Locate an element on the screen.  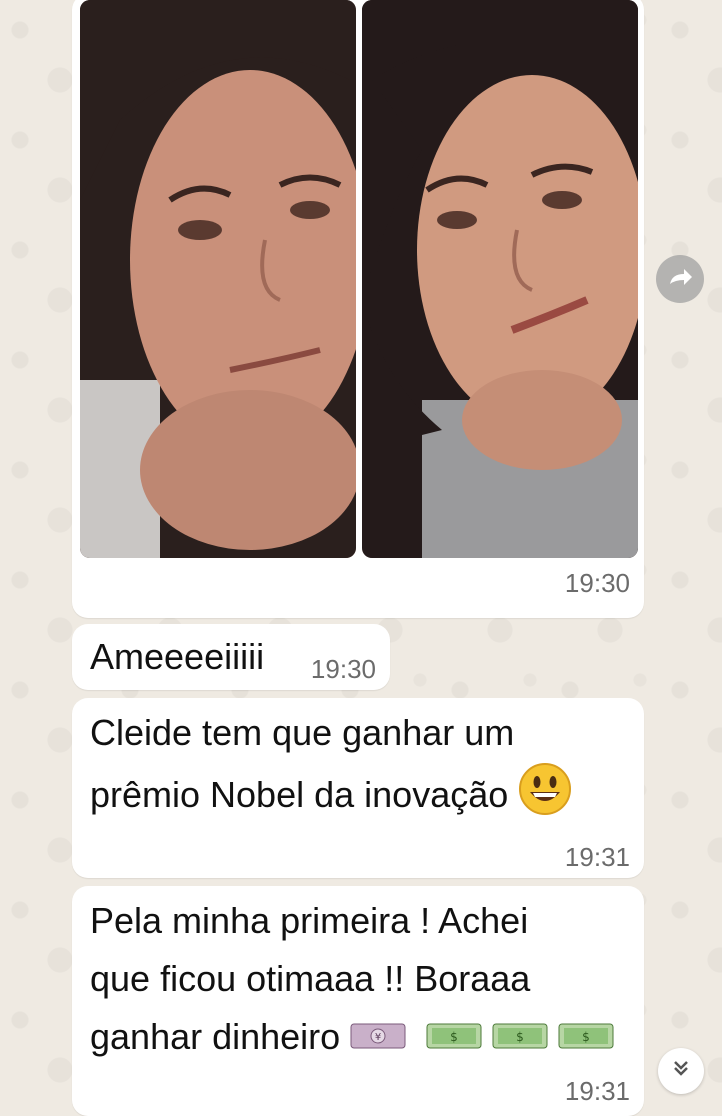
message-bubble: Ameeeeiiiii 19:30 is located at coordinates (231, 657).